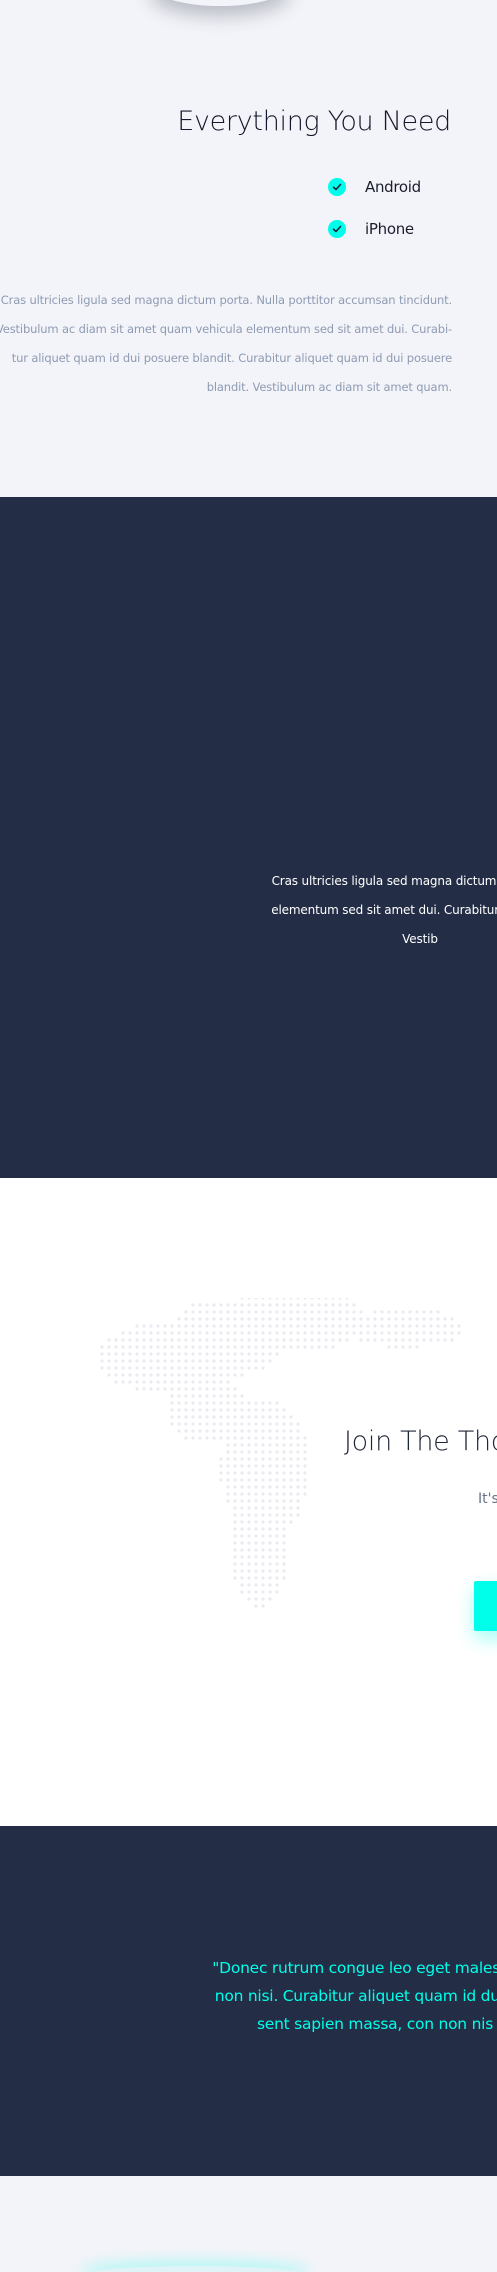 The image size is (497, 2272). Describe the element at coordinates (420, 939) in the screenshot. I see `paragraph-line: Vestib` at that location.